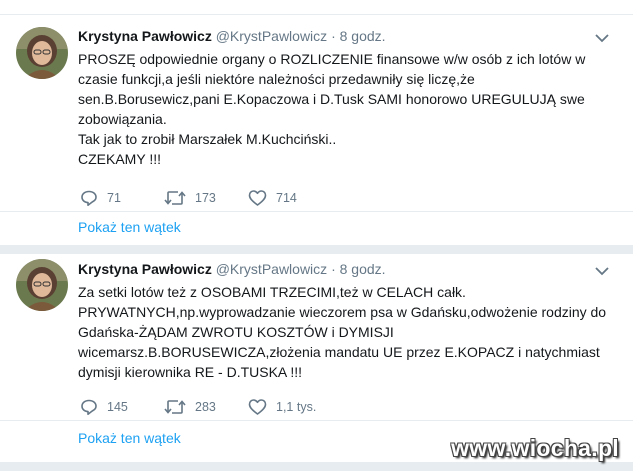 The height and width of the screenshot is (474, 633). Describe the element at coordinates (286, 198) in the screenshot. I see `like-count: 714` at that location.